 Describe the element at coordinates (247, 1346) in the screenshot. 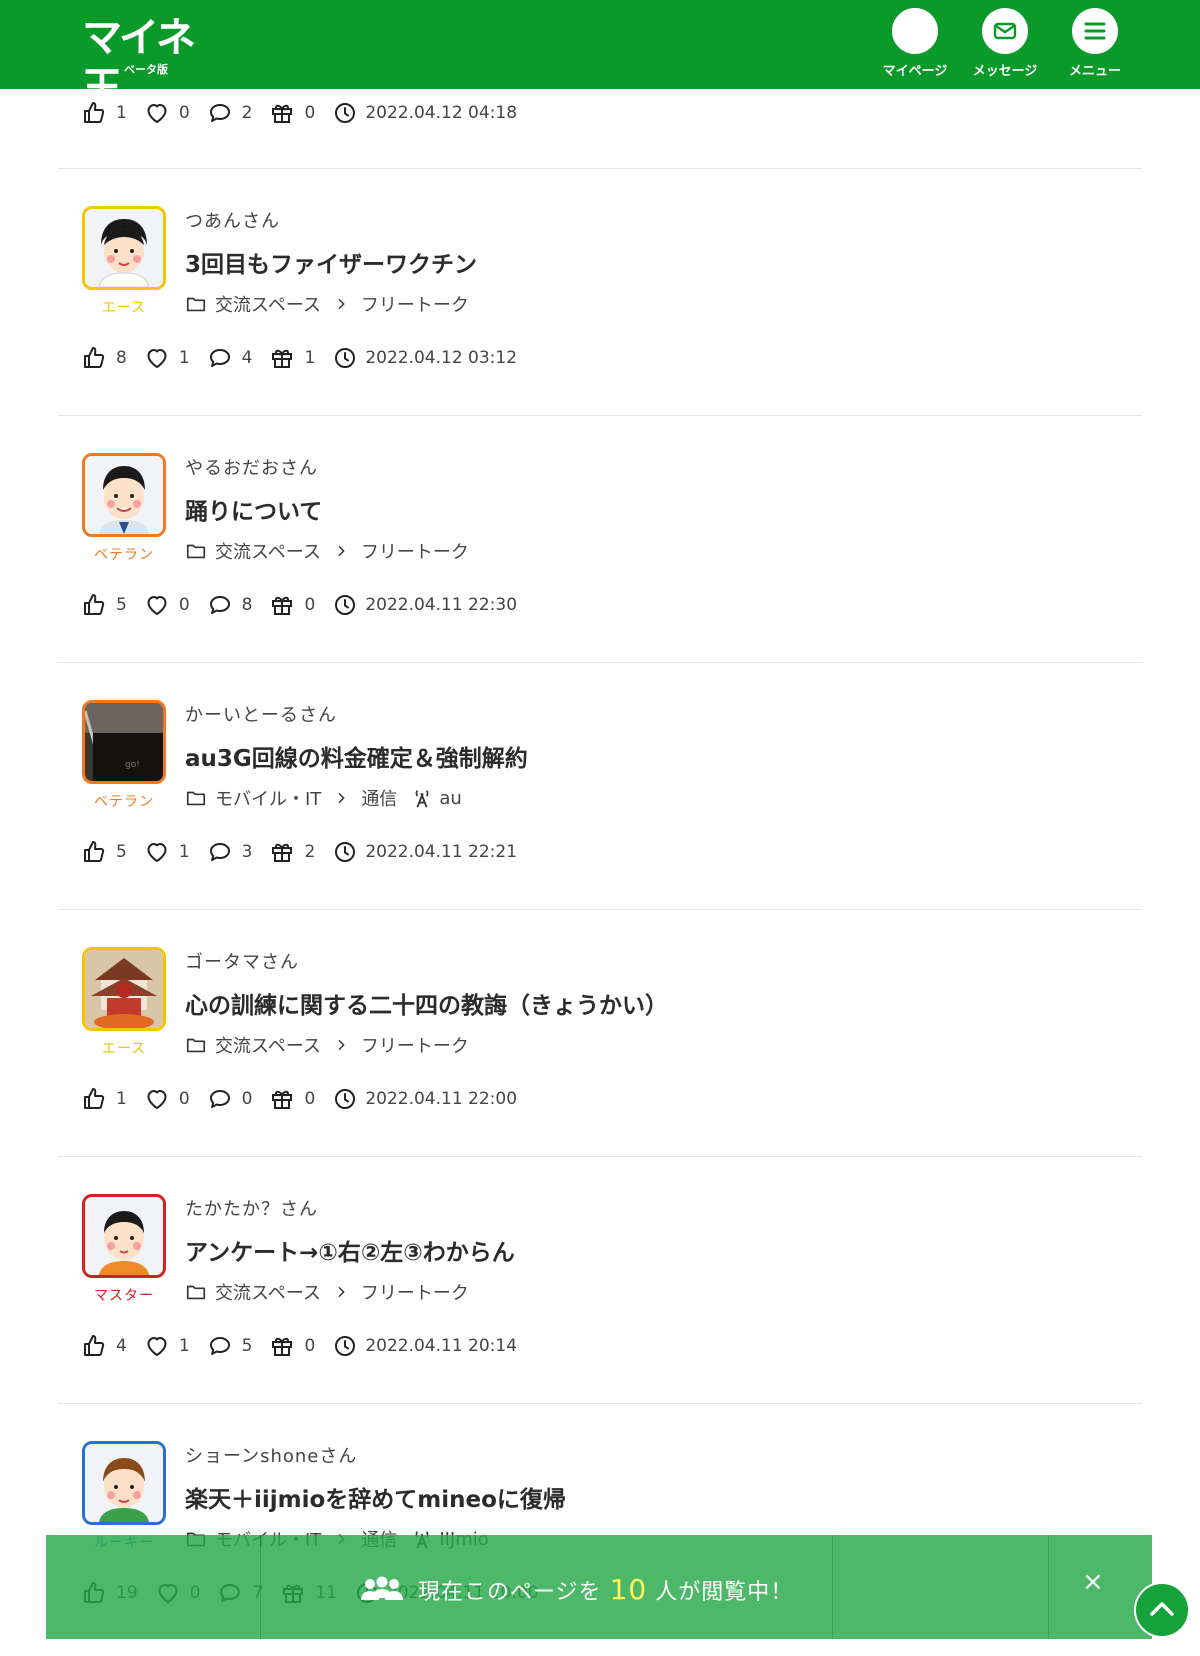

I see `comment-count: 5` at that location.